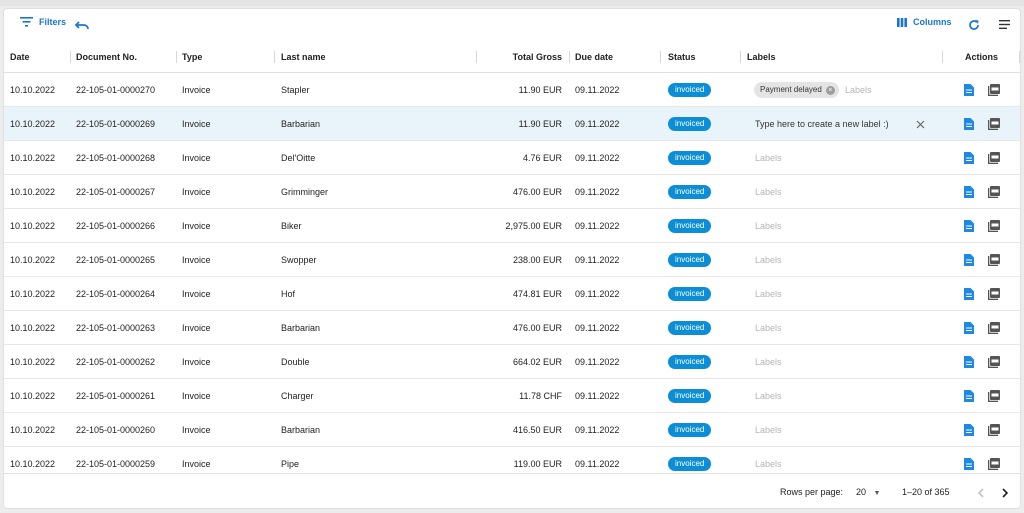  Describe the element at coordinates (924, 22) in the screenshot. I see `columns-button: Columns` at that location.